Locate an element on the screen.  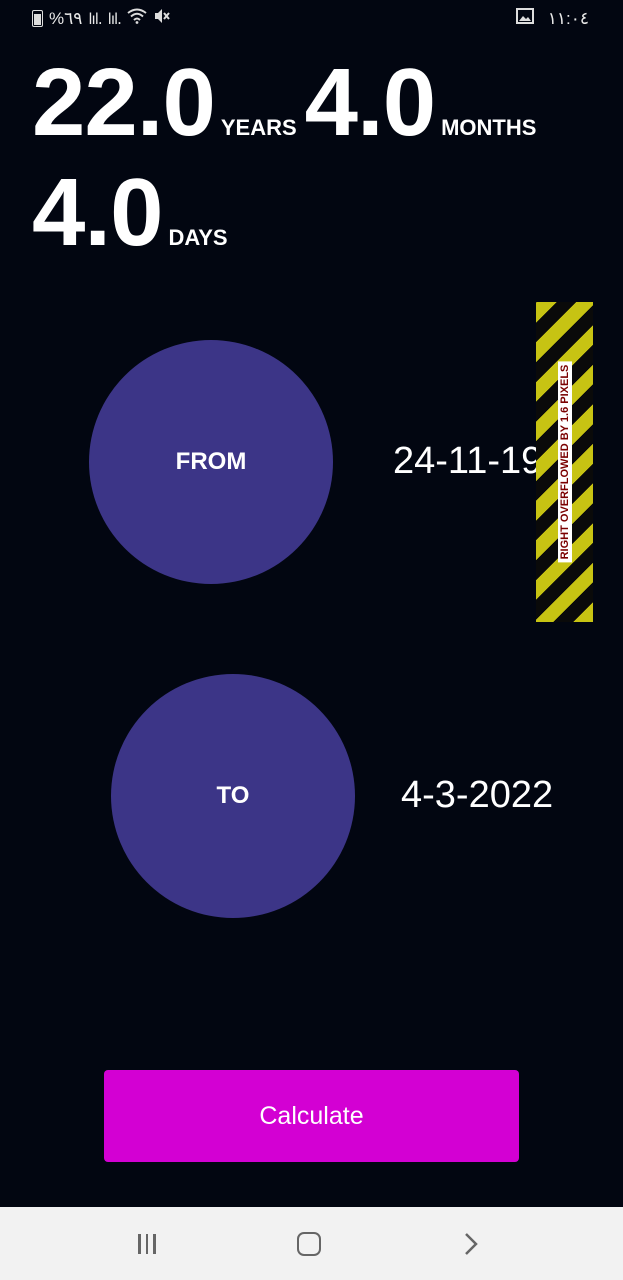
from-date-button: FROM is located at coordinates (211, 462).